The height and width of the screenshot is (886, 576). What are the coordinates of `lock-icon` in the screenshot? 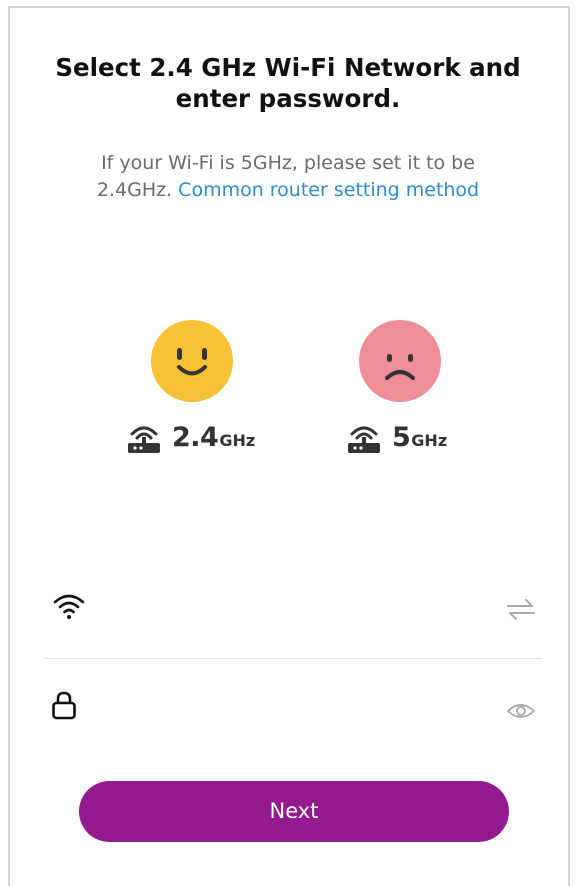 It's located at (64, 705).